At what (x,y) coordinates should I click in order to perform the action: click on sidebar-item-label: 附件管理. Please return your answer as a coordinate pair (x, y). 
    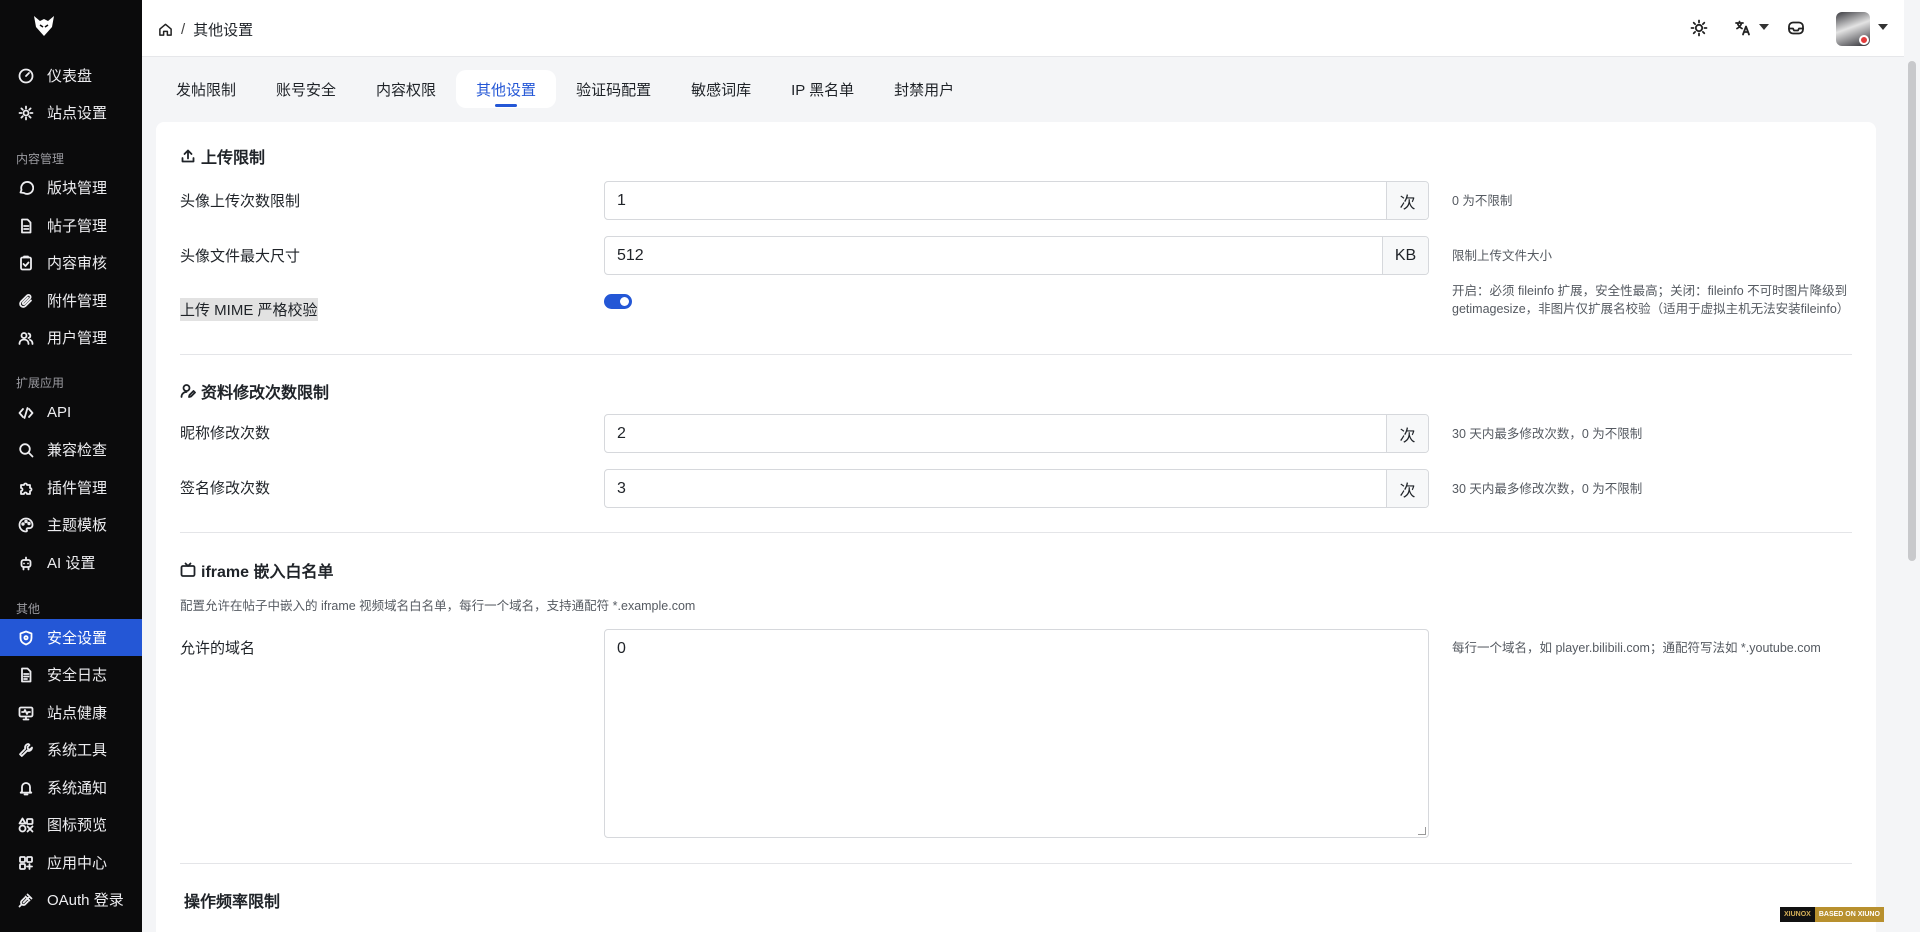
    Looking at the image, I should click on (77, 301).